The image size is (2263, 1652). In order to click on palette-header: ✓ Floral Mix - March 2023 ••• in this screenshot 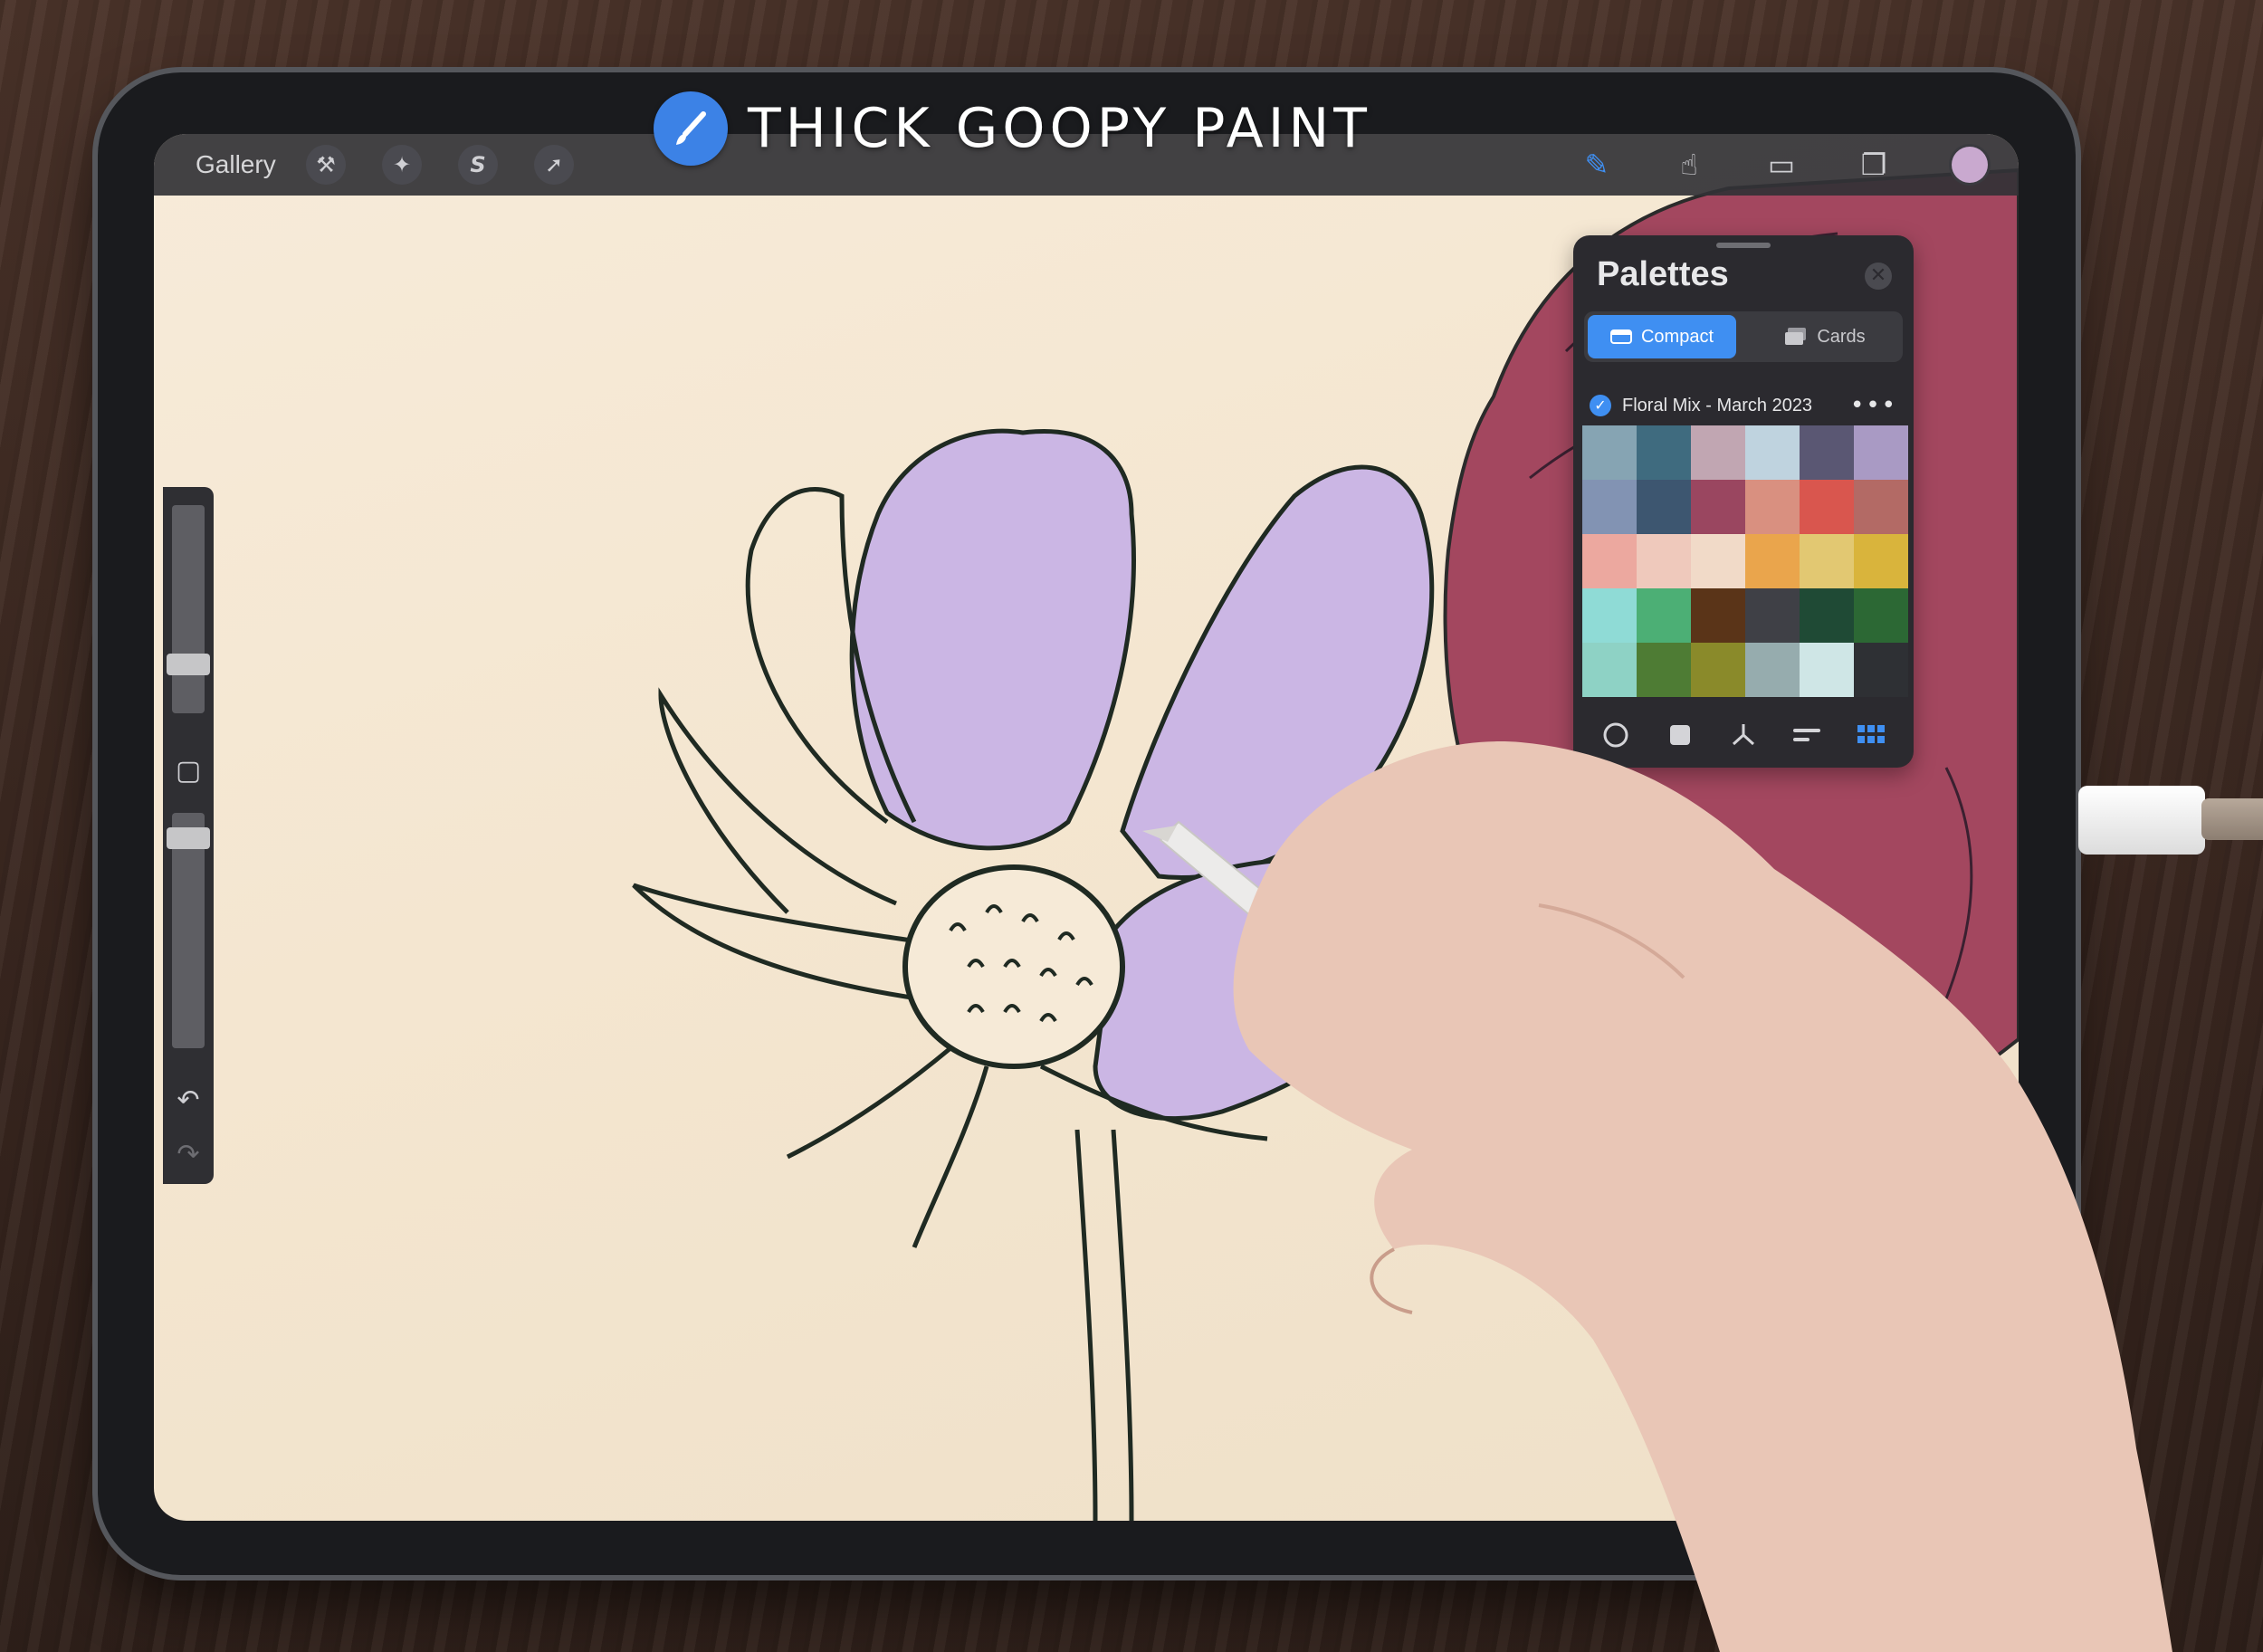, I will do `click(1743, 405)`.